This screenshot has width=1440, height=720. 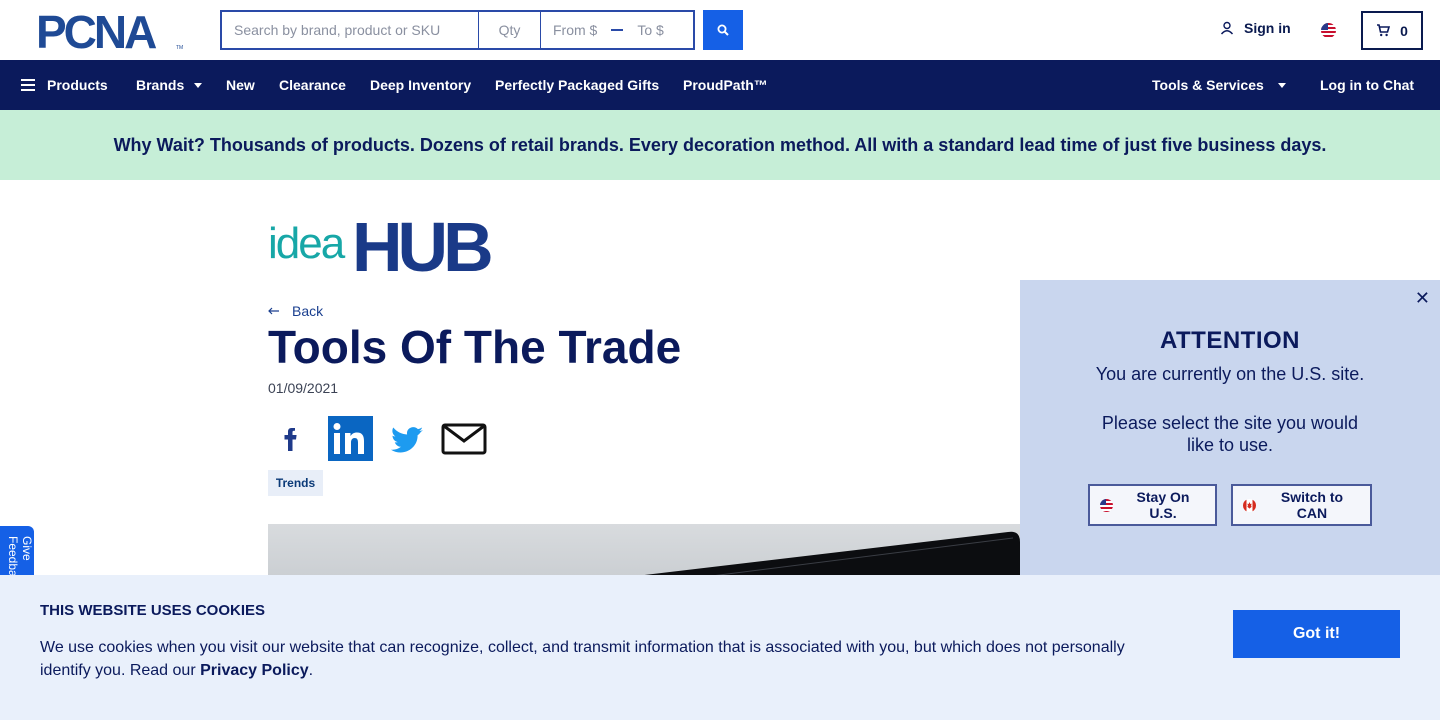 I want to click on nav-brands-label: Brands, so click(x=160, y=85).